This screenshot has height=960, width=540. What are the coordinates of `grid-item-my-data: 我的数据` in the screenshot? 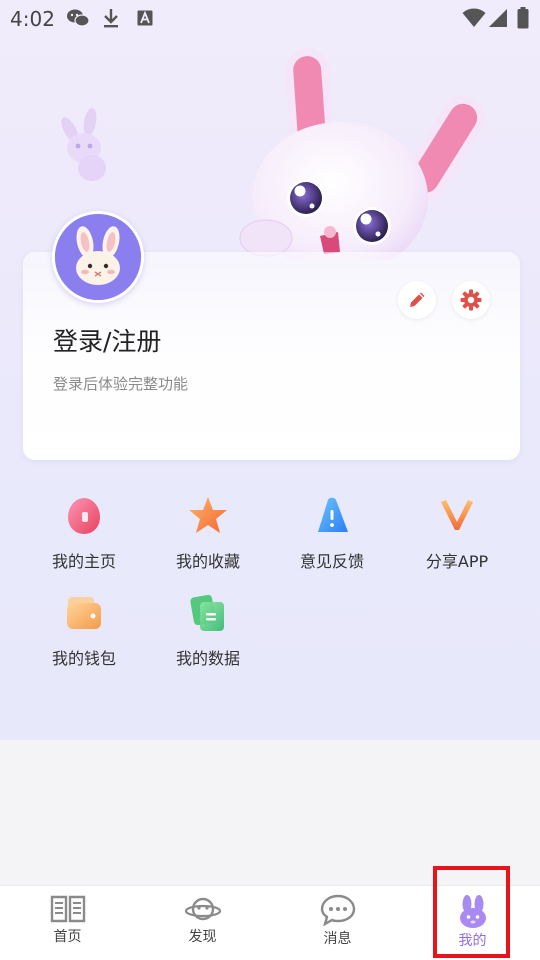 It's located at (208, 630).